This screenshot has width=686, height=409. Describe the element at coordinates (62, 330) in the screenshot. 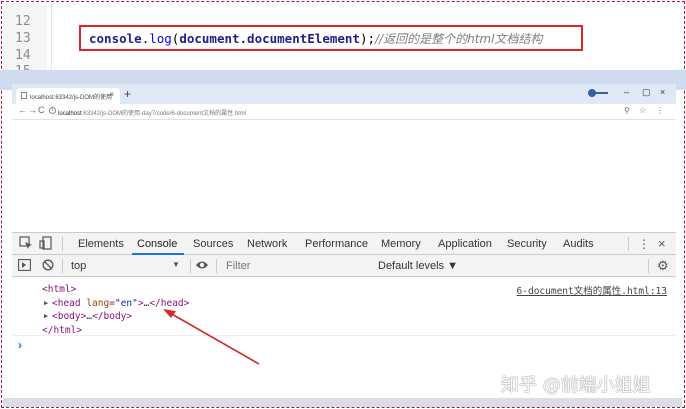

I see `html-close-tag: </html>` at that location.